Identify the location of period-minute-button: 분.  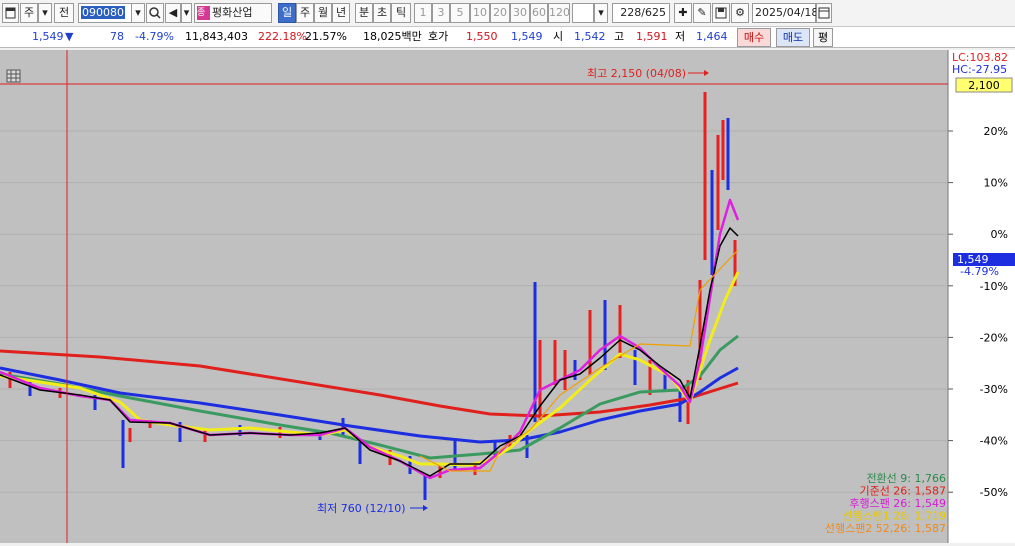
(364, 13).